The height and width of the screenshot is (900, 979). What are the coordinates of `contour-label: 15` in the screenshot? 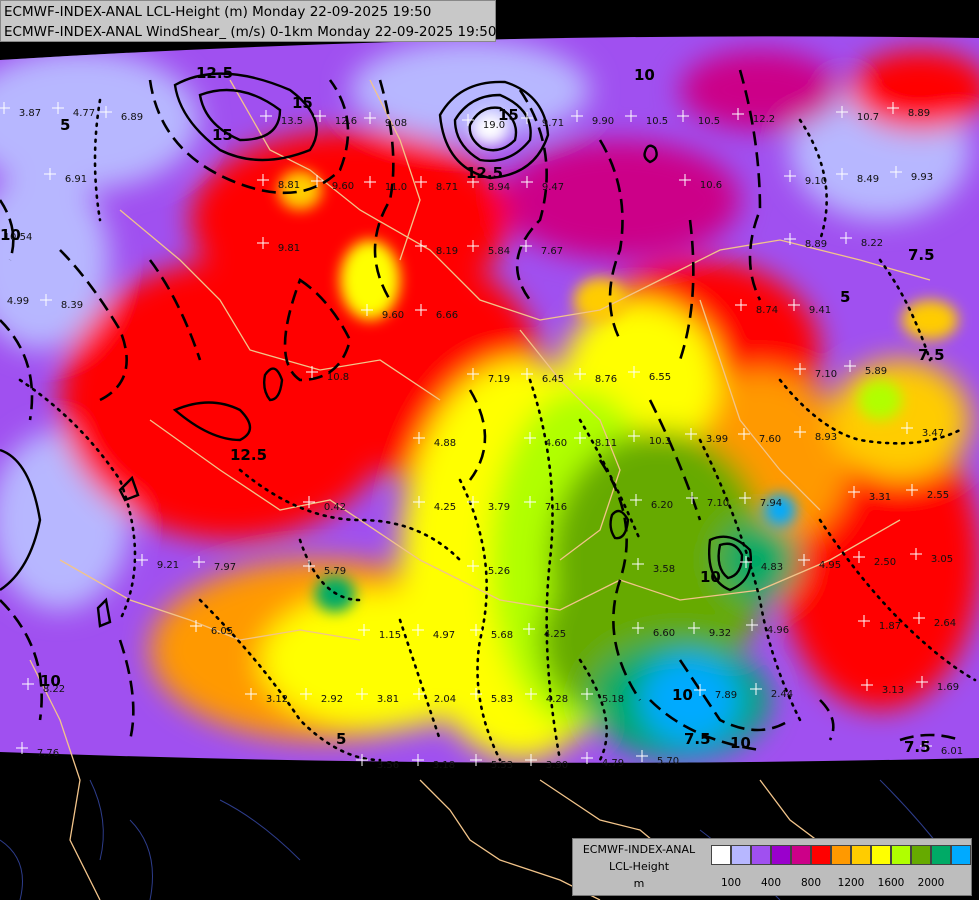 It's located at (222, 135).